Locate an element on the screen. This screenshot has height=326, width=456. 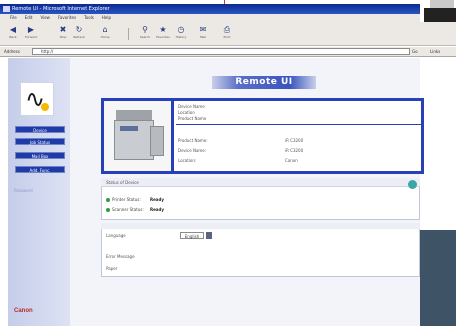
sidebar-item-mail-box: Mail Box is located at coordinates (40, 155).